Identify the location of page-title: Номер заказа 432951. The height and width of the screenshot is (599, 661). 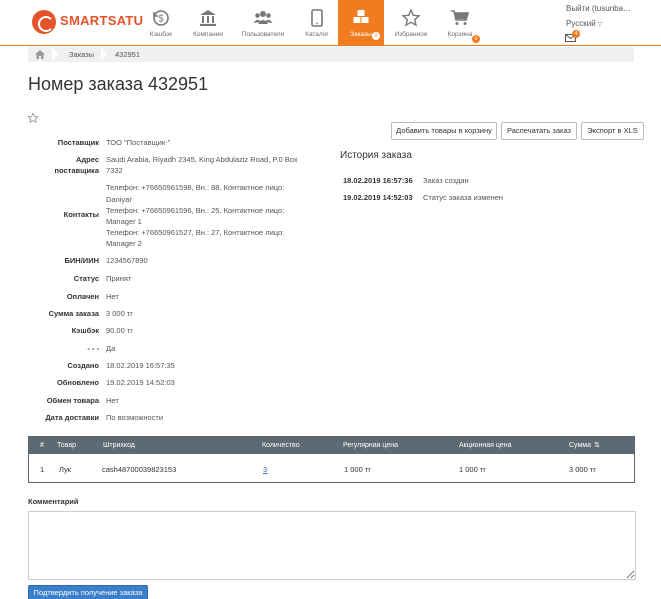
(118, 84).